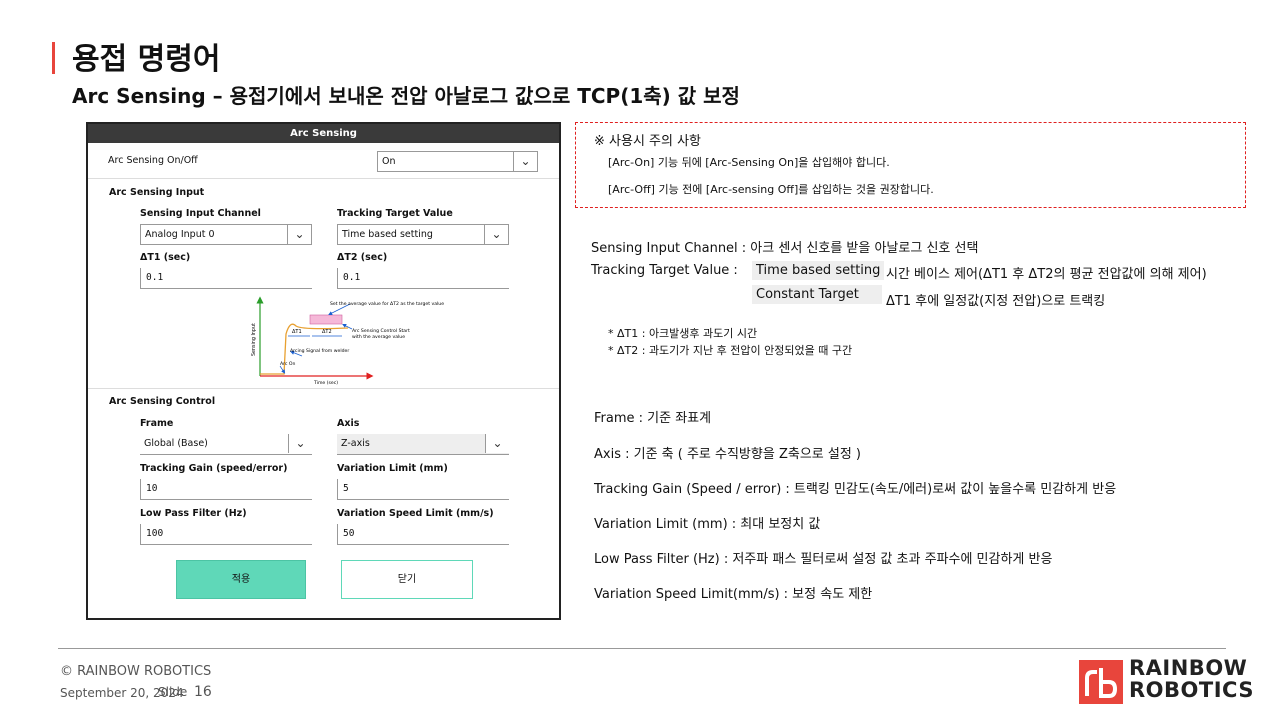 This screenshot has width=1280, height=720. I want to click on company-logo-text: RAINBOW ROBOTICS, so click(1191, 679).